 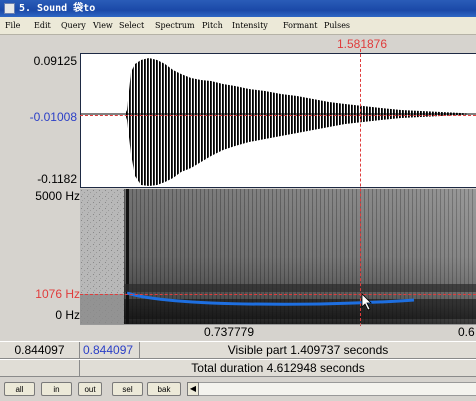 I want to click on menu-intensity: Intensity, so click(x=250, y=25).